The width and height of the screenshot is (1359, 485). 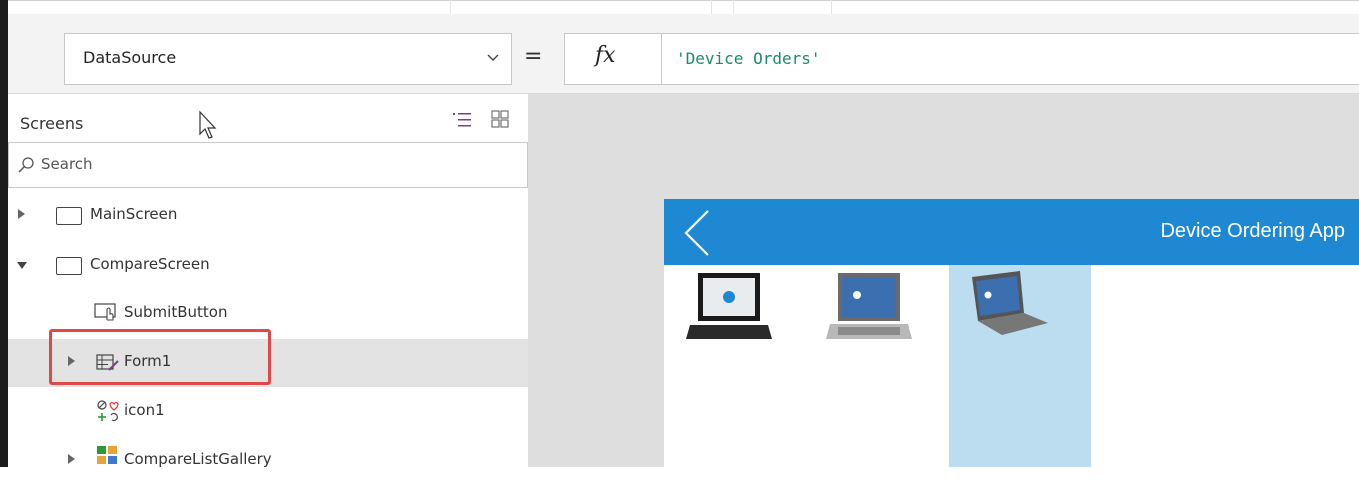 What do you see at coordinates (105, 312) in the screenshot?
I see `button-icon` at bounding box center [105, 312].